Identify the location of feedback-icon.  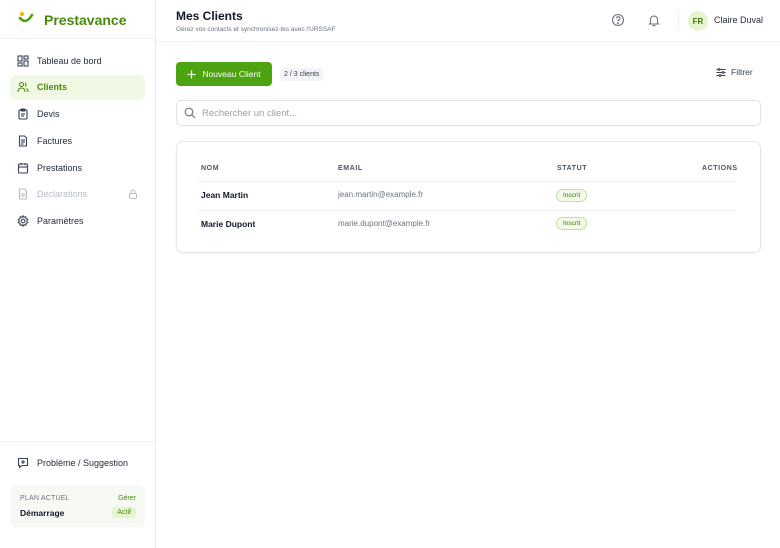
(23, 463).